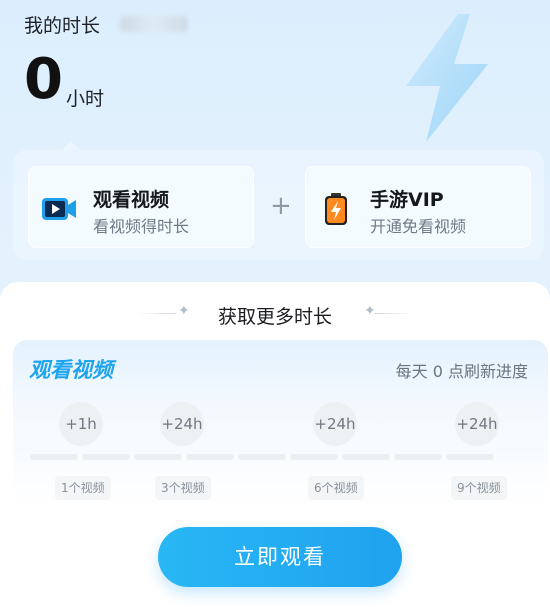 The image size is (550, 607). I want to click on plus-icon: +, so click(281, 206).